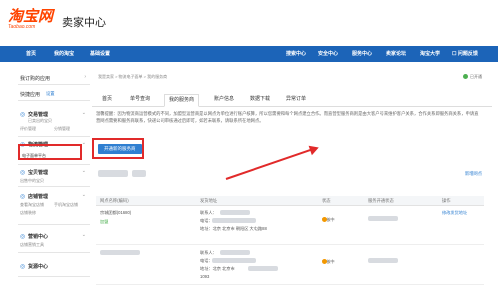 Image resolution: width=498 pixels, height=287 pixels. I want to click on tab-data-download: 数据下载, so click(260, 99).